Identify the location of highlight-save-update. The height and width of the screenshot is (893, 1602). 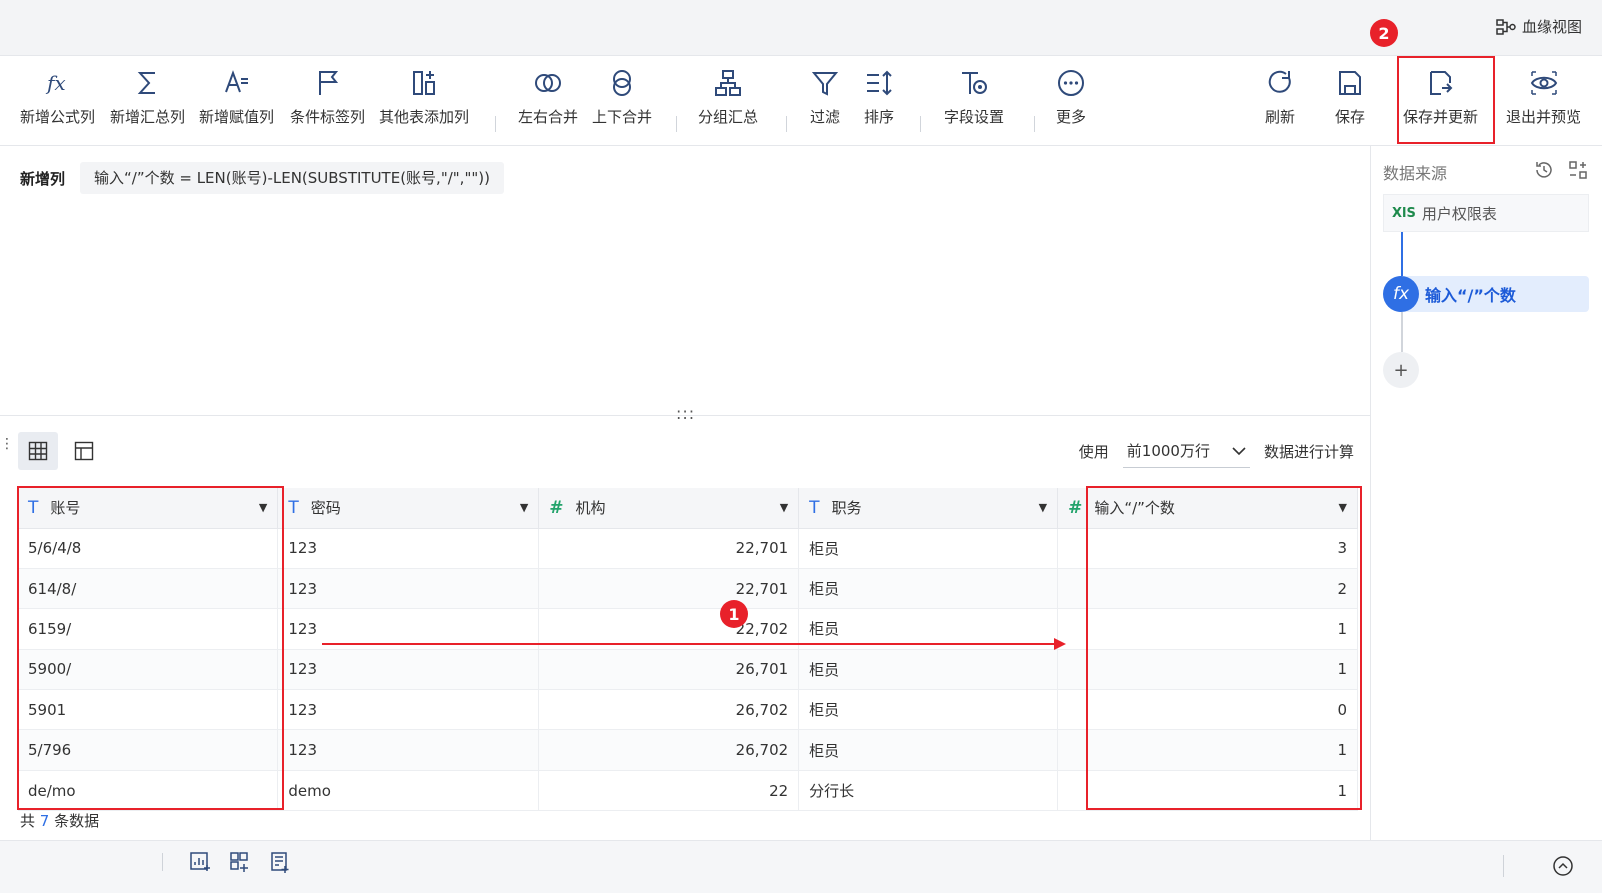
(1446, 100).